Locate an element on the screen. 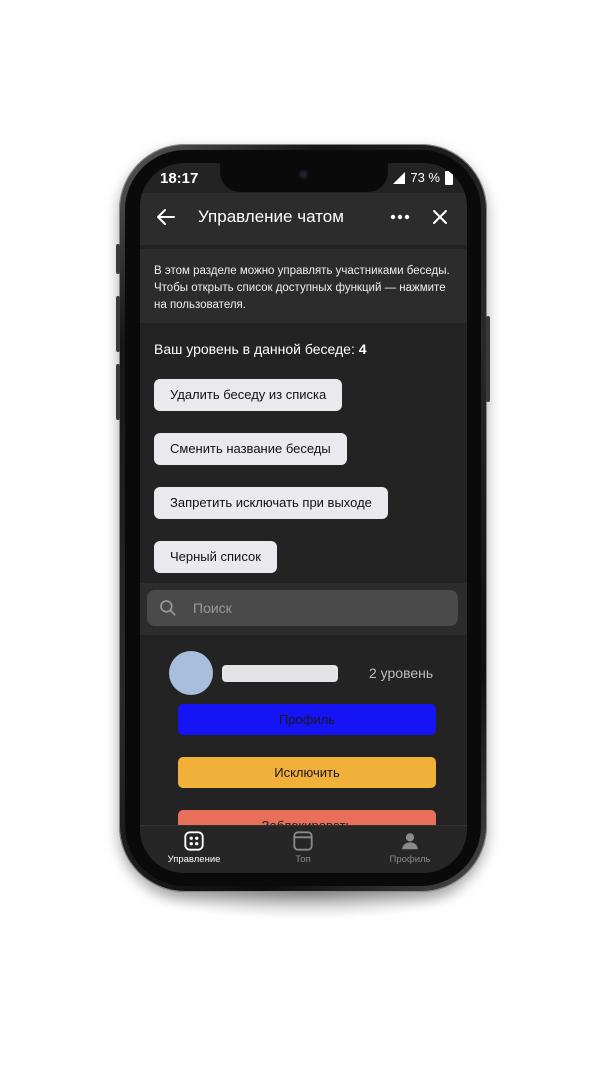  member-level: 2 уровень is located at coordinates (401, 673).